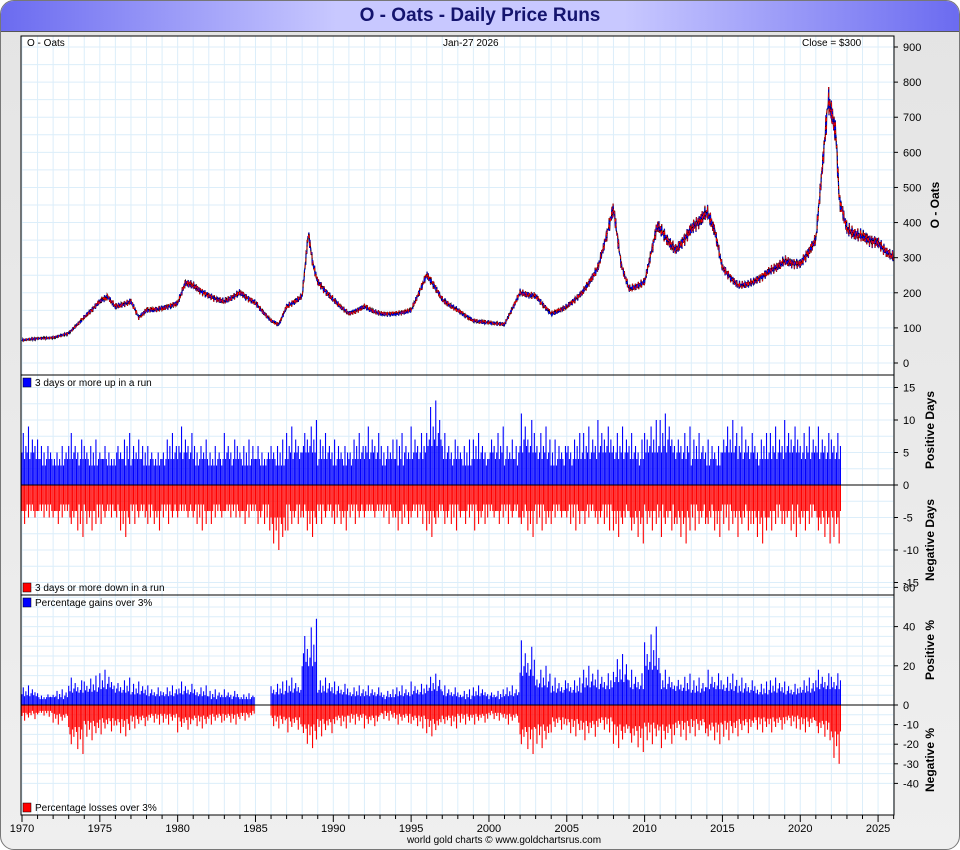  Describe the element at coordinates (100, 829) in the screenshot. I see `x-tick-label: 1975` at that location.